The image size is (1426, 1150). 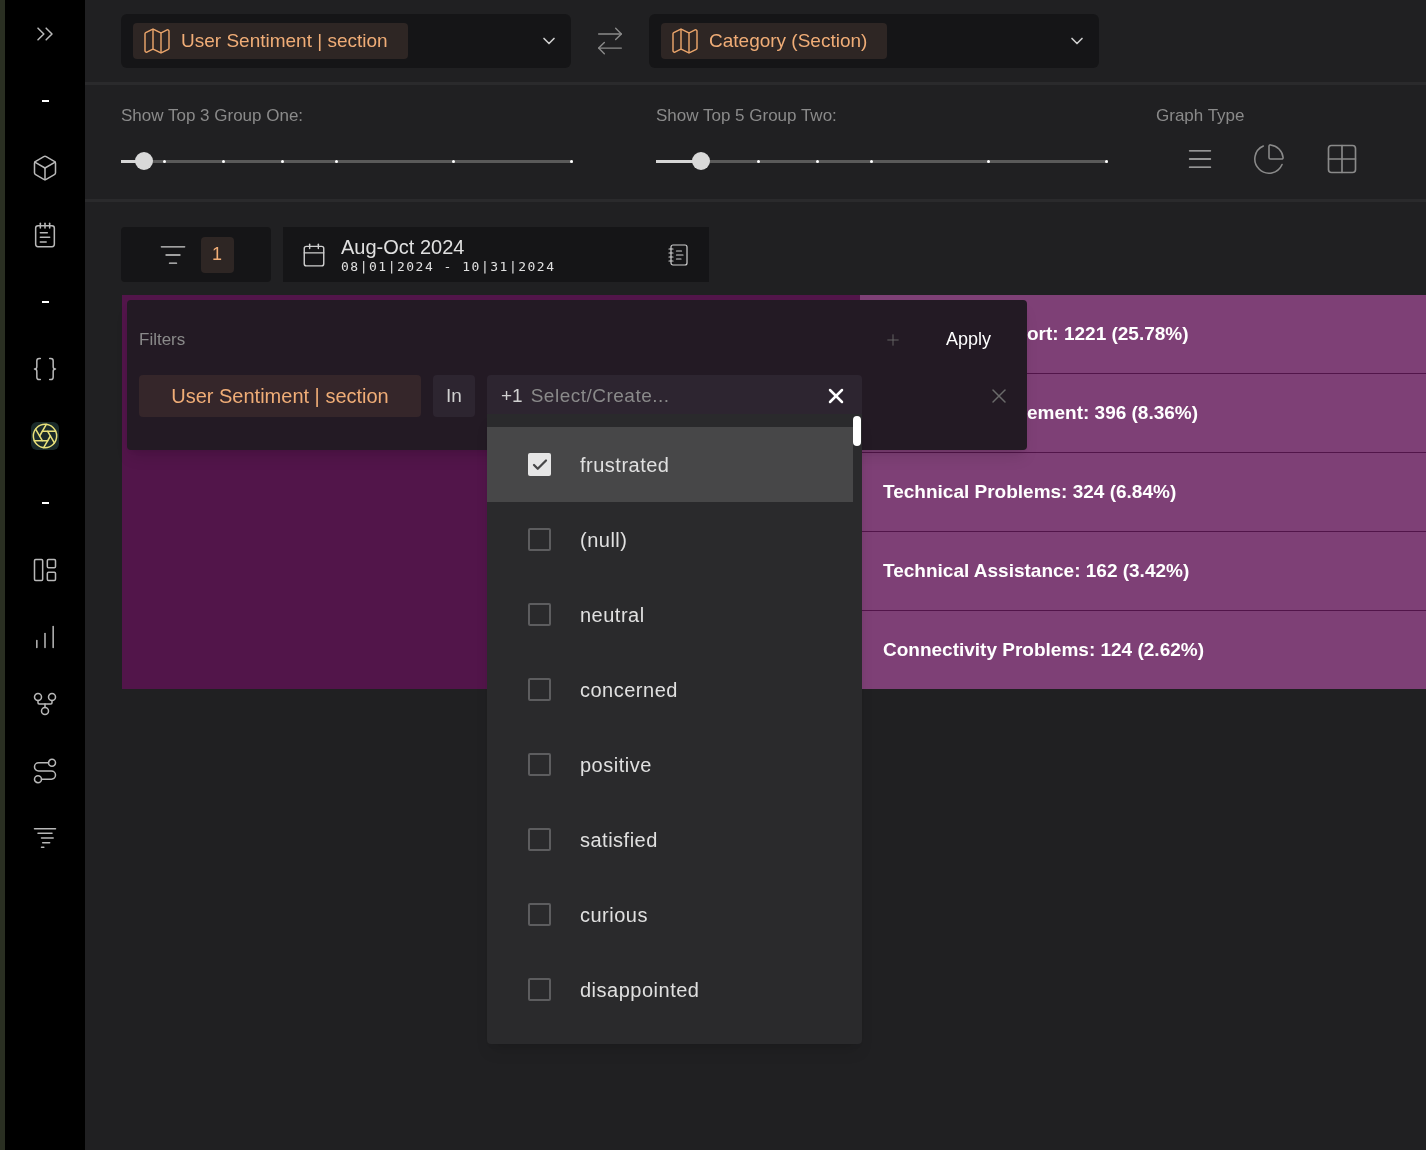 I want to click on group-dropdown: User Sentiment | section, so click(x=346, y=41).